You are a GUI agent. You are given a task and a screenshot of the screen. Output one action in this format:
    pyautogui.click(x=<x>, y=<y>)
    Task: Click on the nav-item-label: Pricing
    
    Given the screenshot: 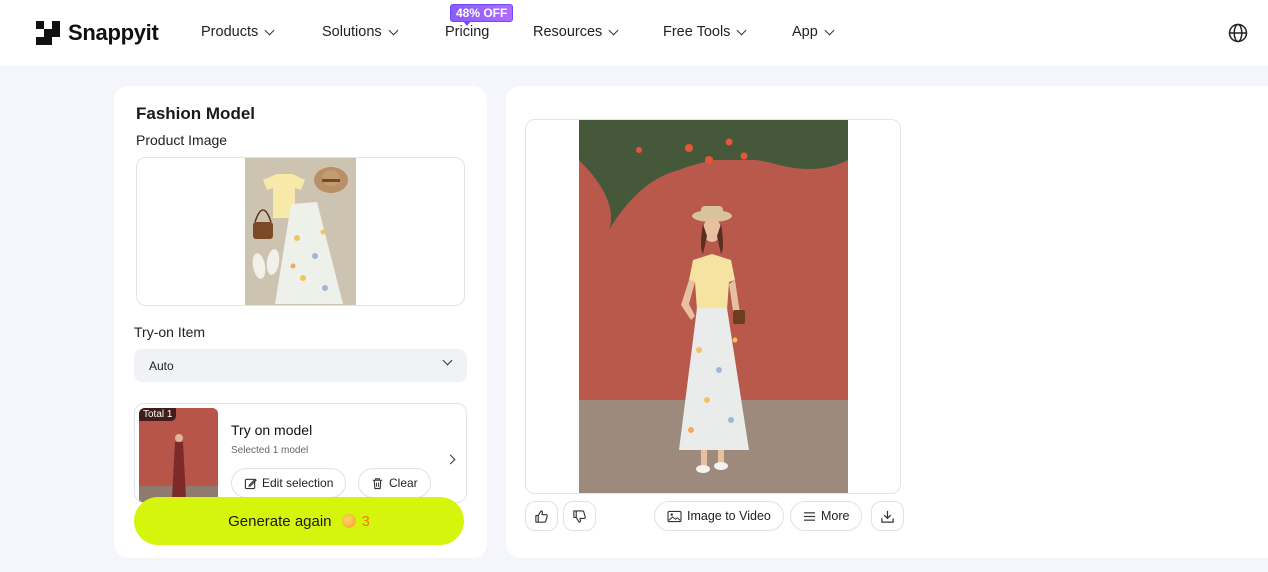 What is the action you would take?
    pyautogui.click(x=467, y=32)
    